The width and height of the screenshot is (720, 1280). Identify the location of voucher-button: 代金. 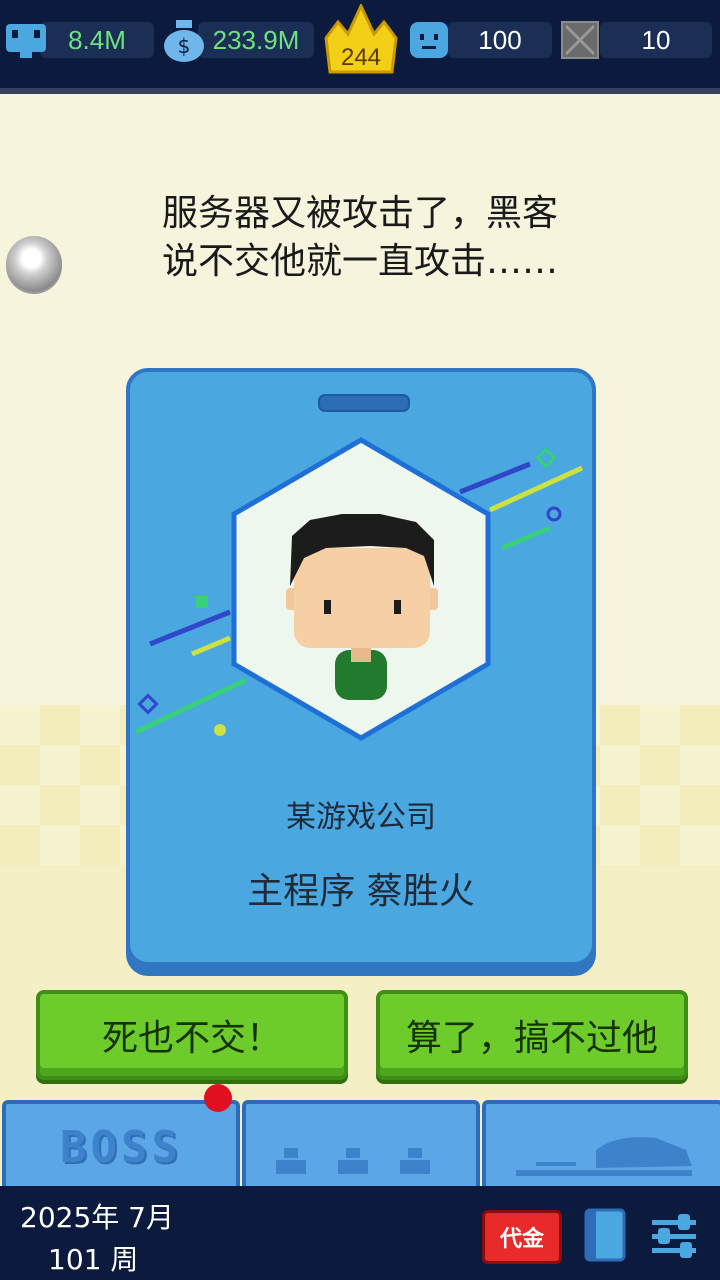
(522, 1237).